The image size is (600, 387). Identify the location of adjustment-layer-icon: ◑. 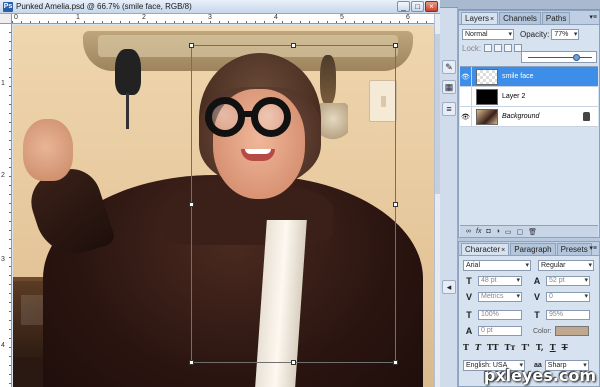
(498, 231).